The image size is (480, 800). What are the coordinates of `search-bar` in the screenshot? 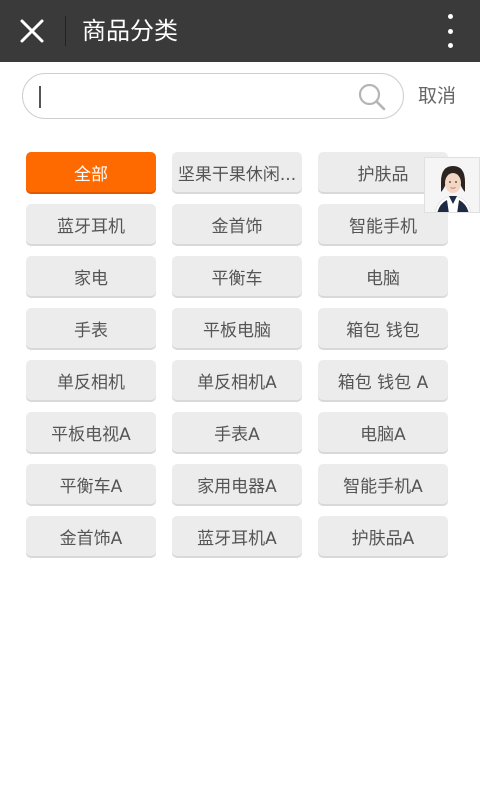 It's located at (213, 96).